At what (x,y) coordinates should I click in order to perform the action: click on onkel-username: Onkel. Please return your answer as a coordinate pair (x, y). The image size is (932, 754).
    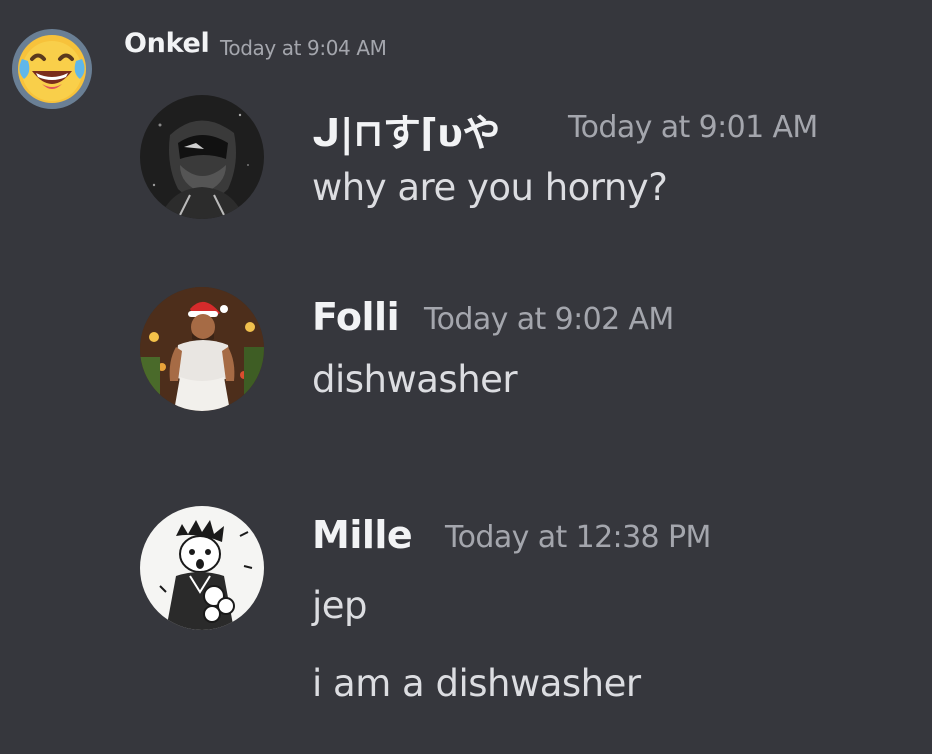
    Looking at the image, I should click on (167, 43).